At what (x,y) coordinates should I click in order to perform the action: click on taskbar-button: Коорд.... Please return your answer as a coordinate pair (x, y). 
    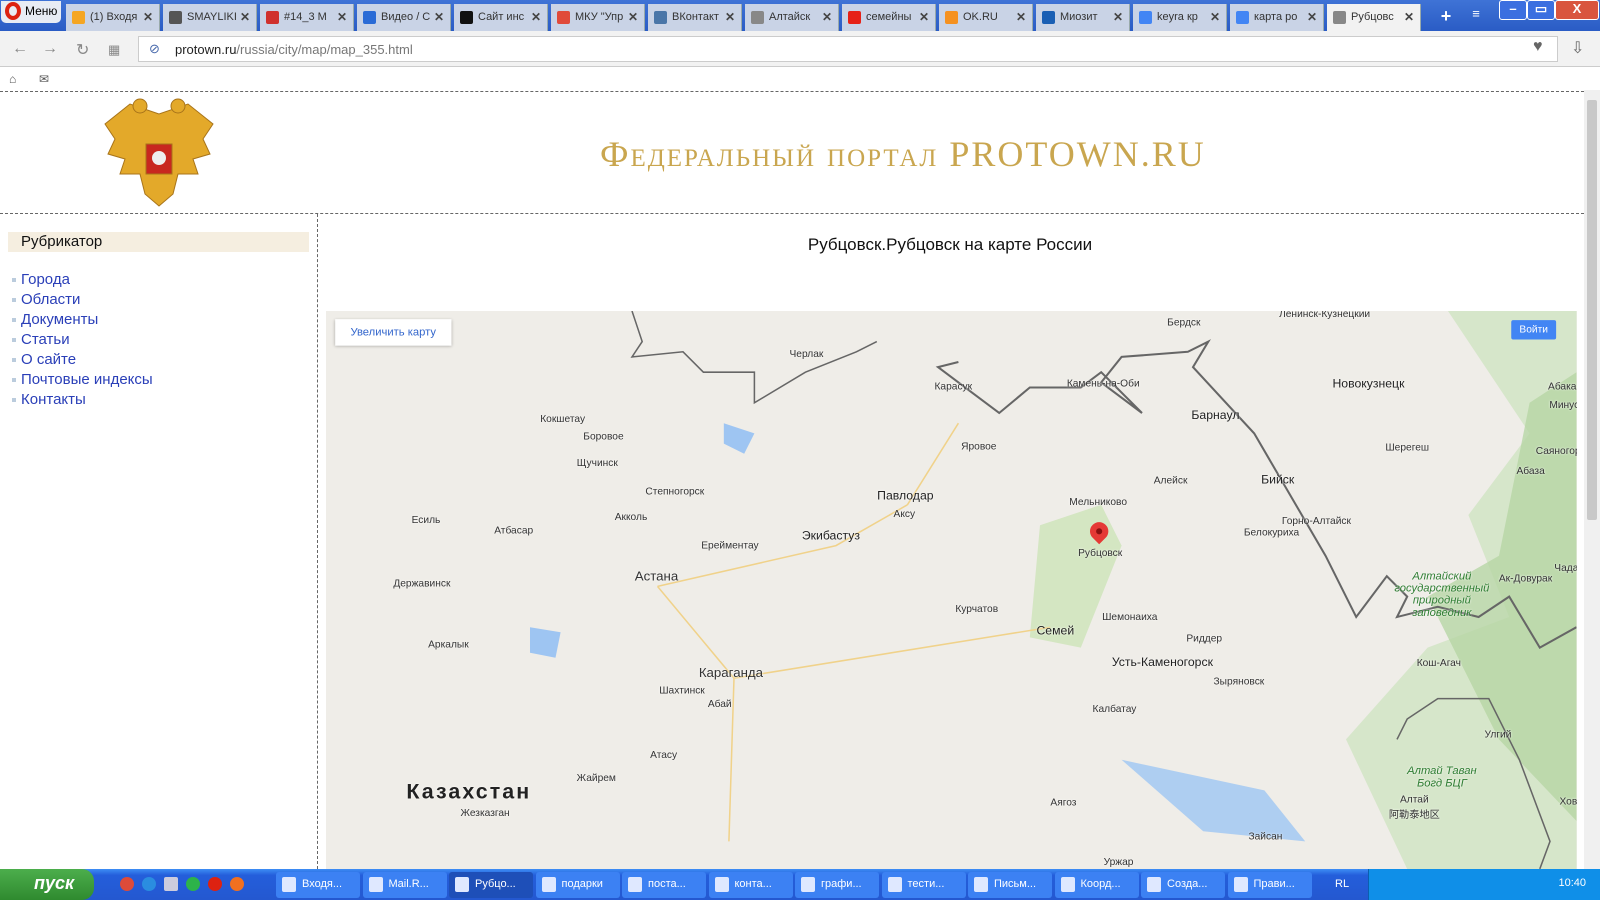
    Looking at the image, I should click on (1096, 885).